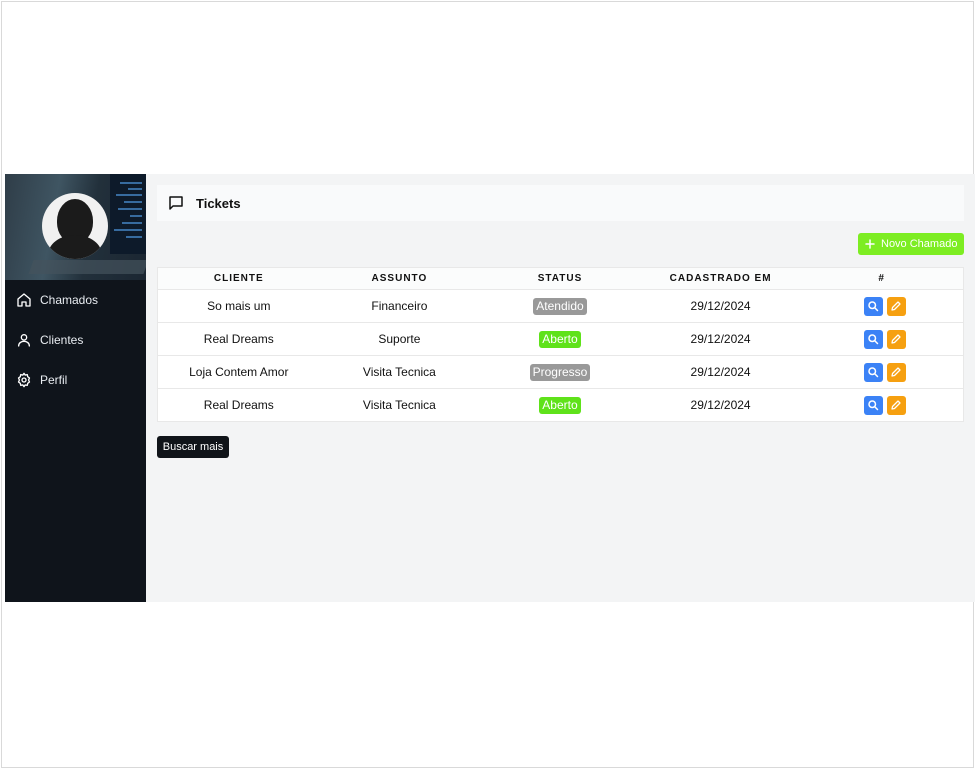 Image resolution: width=975 pixels, height=769 pixels. What do you see at coordinates (62, 340) in the screenshot?
I see `sidebar-item-label: Clientes` at bounding box center [62, 340].